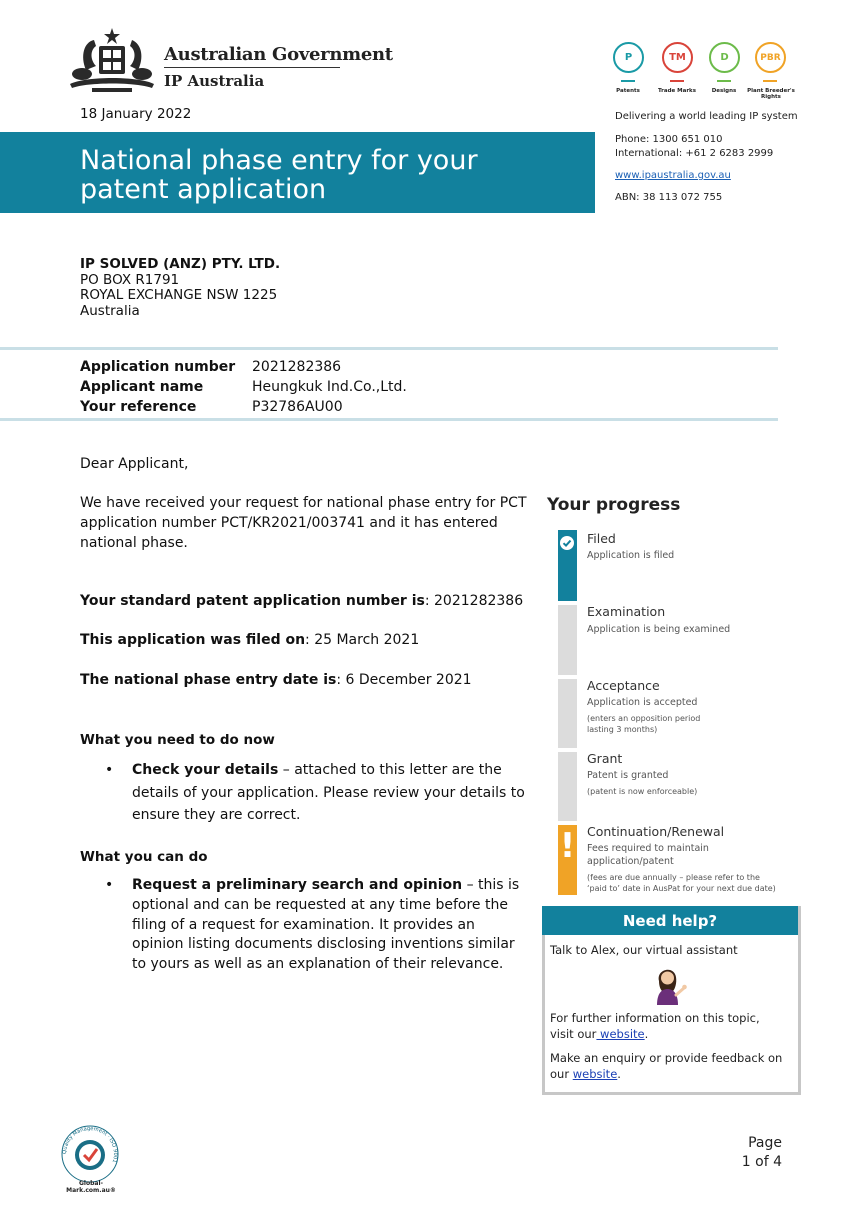  I want to click on step-grant-name: Grant, so click(605, 758).